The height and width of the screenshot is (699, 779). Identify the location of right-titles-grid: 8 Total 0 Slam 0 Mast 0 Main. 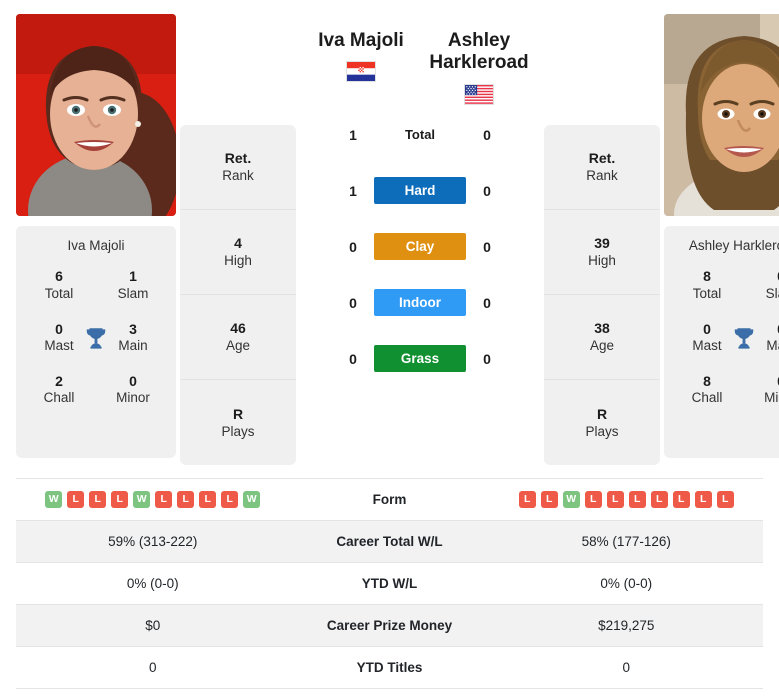
(724, 337).